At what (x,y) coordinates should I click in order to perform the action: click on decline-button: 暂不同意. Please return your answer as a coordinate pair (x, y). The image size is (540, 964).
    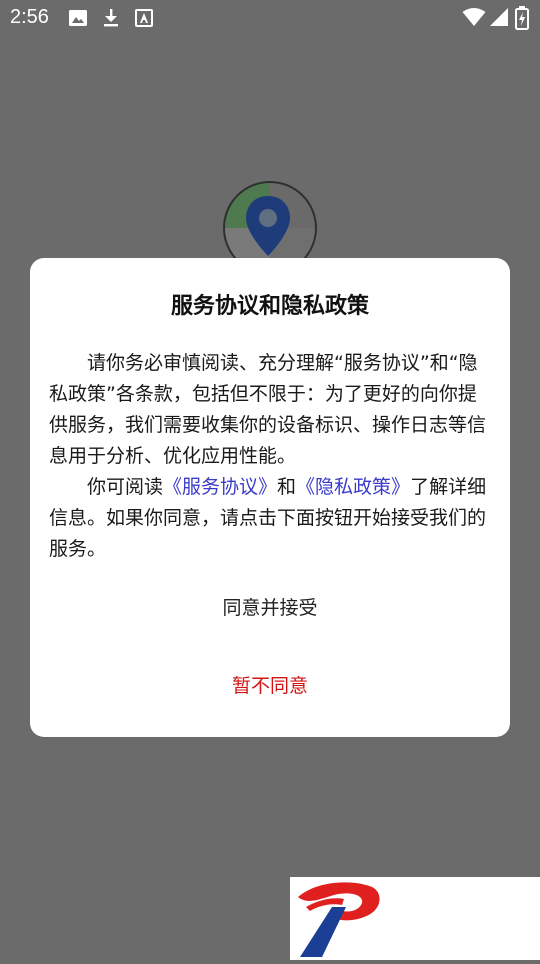
    Looking at the image, I should click on (270, 686).